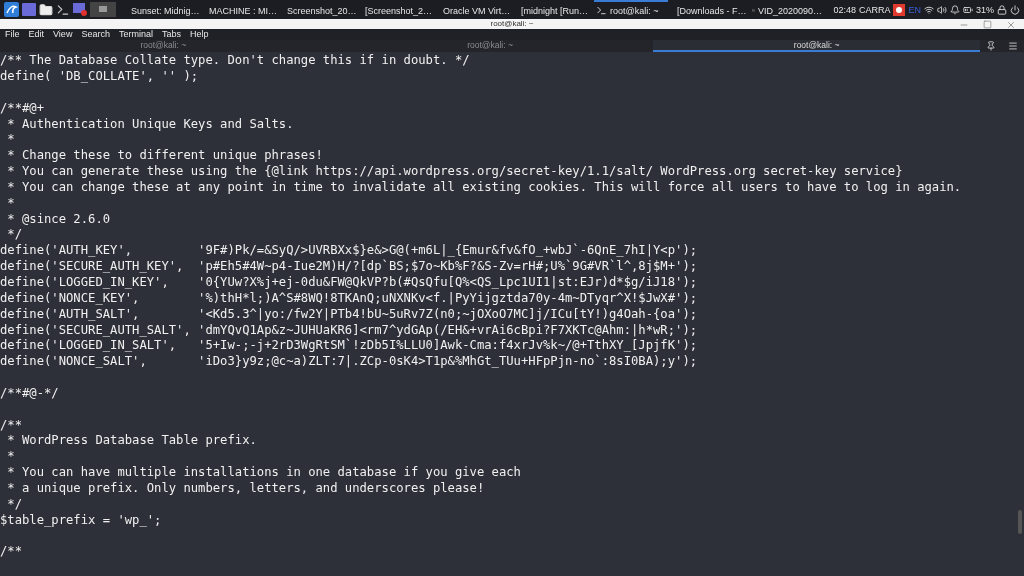 This screenshot has height=576, width=1024. Describe the element at coordinates (36, 34) in the screenshot. I see `menu-item: Edit` at that location.